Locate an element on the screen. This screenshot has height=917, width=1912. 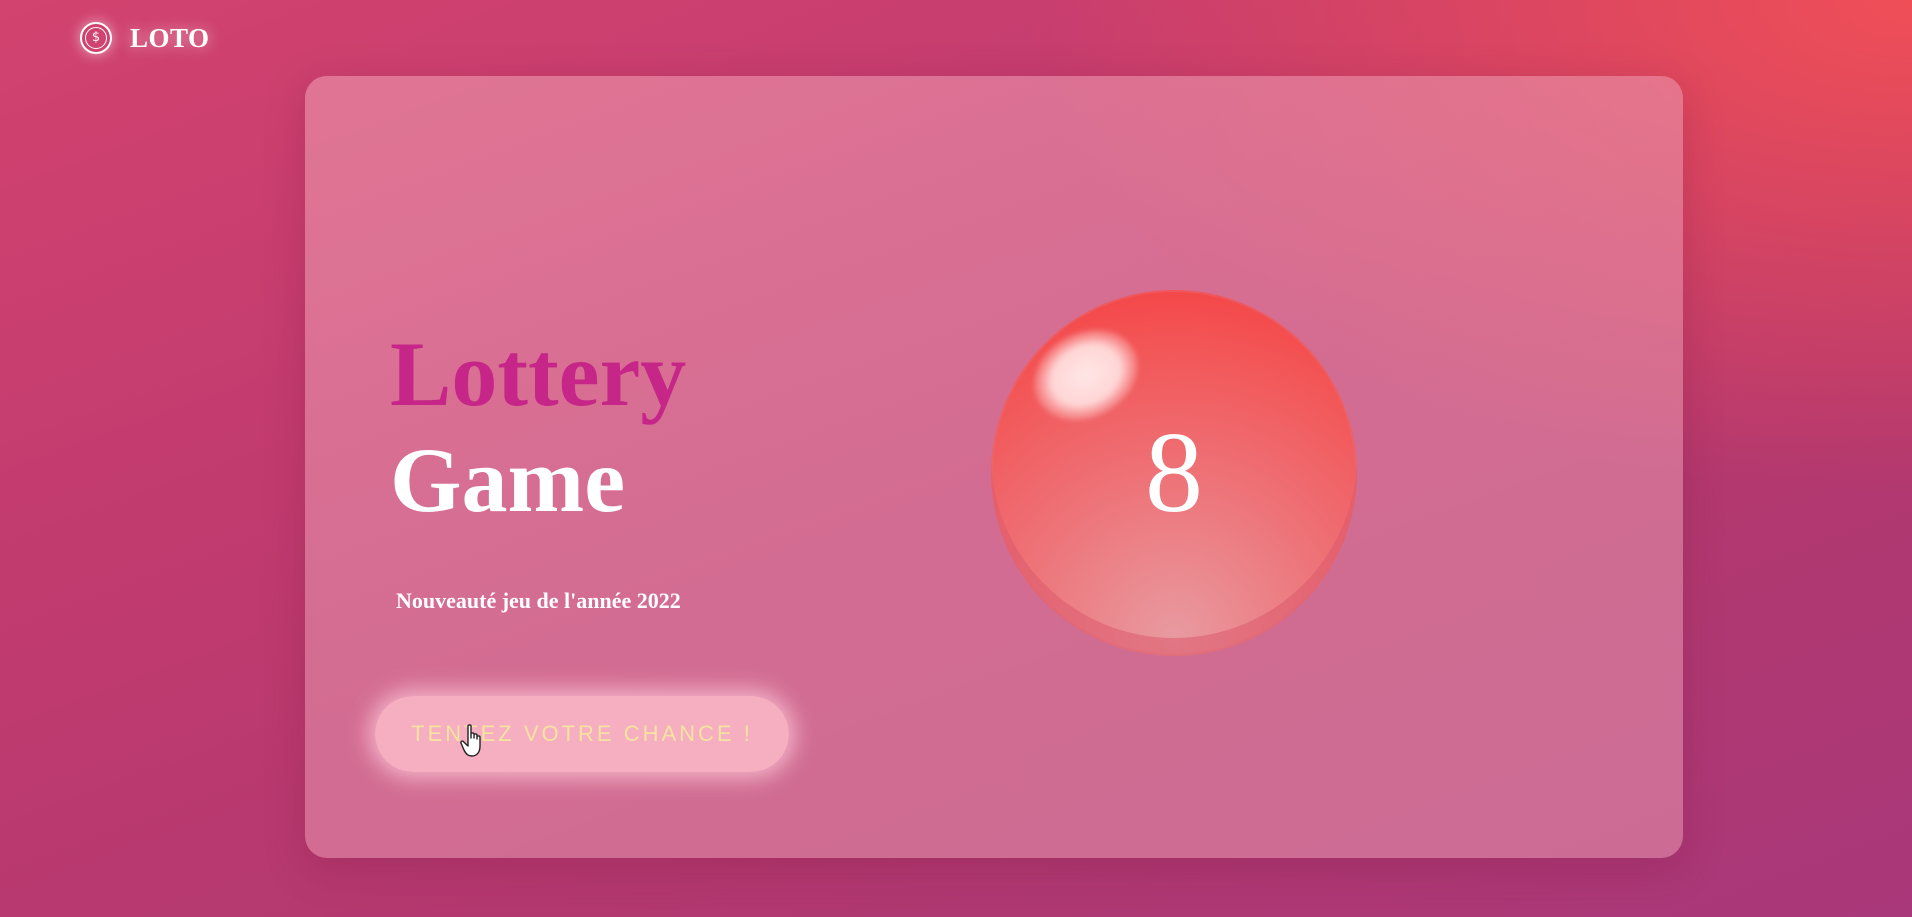
hand-pointer-cursor-icon is located at coordinates (470, 740).